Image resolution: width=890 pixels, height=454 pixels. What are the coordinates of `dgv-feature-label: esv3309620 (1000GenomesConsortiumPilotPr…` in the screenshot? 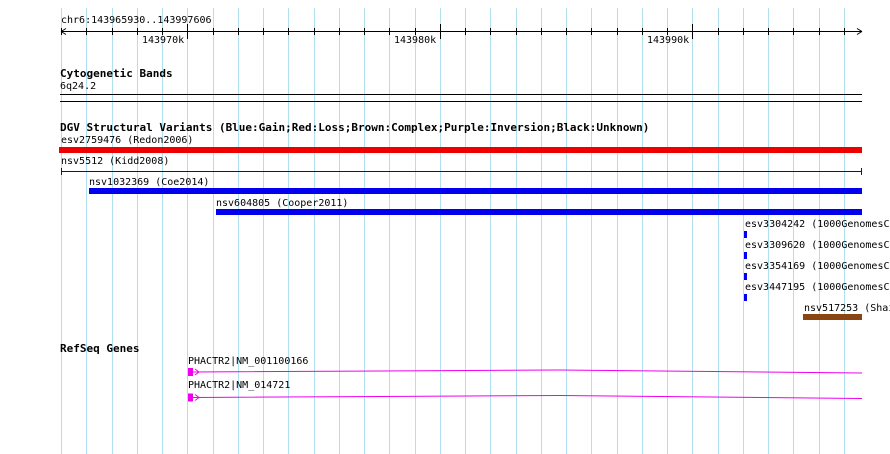 It's located at (817, 245).